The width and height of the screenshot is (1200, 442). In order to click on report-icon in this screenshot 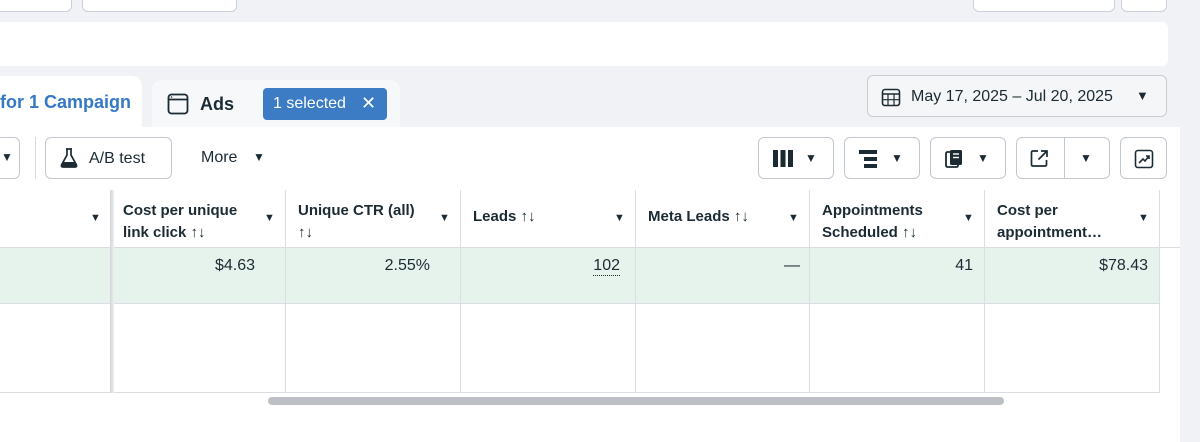, I will do `click(953, 159)`.